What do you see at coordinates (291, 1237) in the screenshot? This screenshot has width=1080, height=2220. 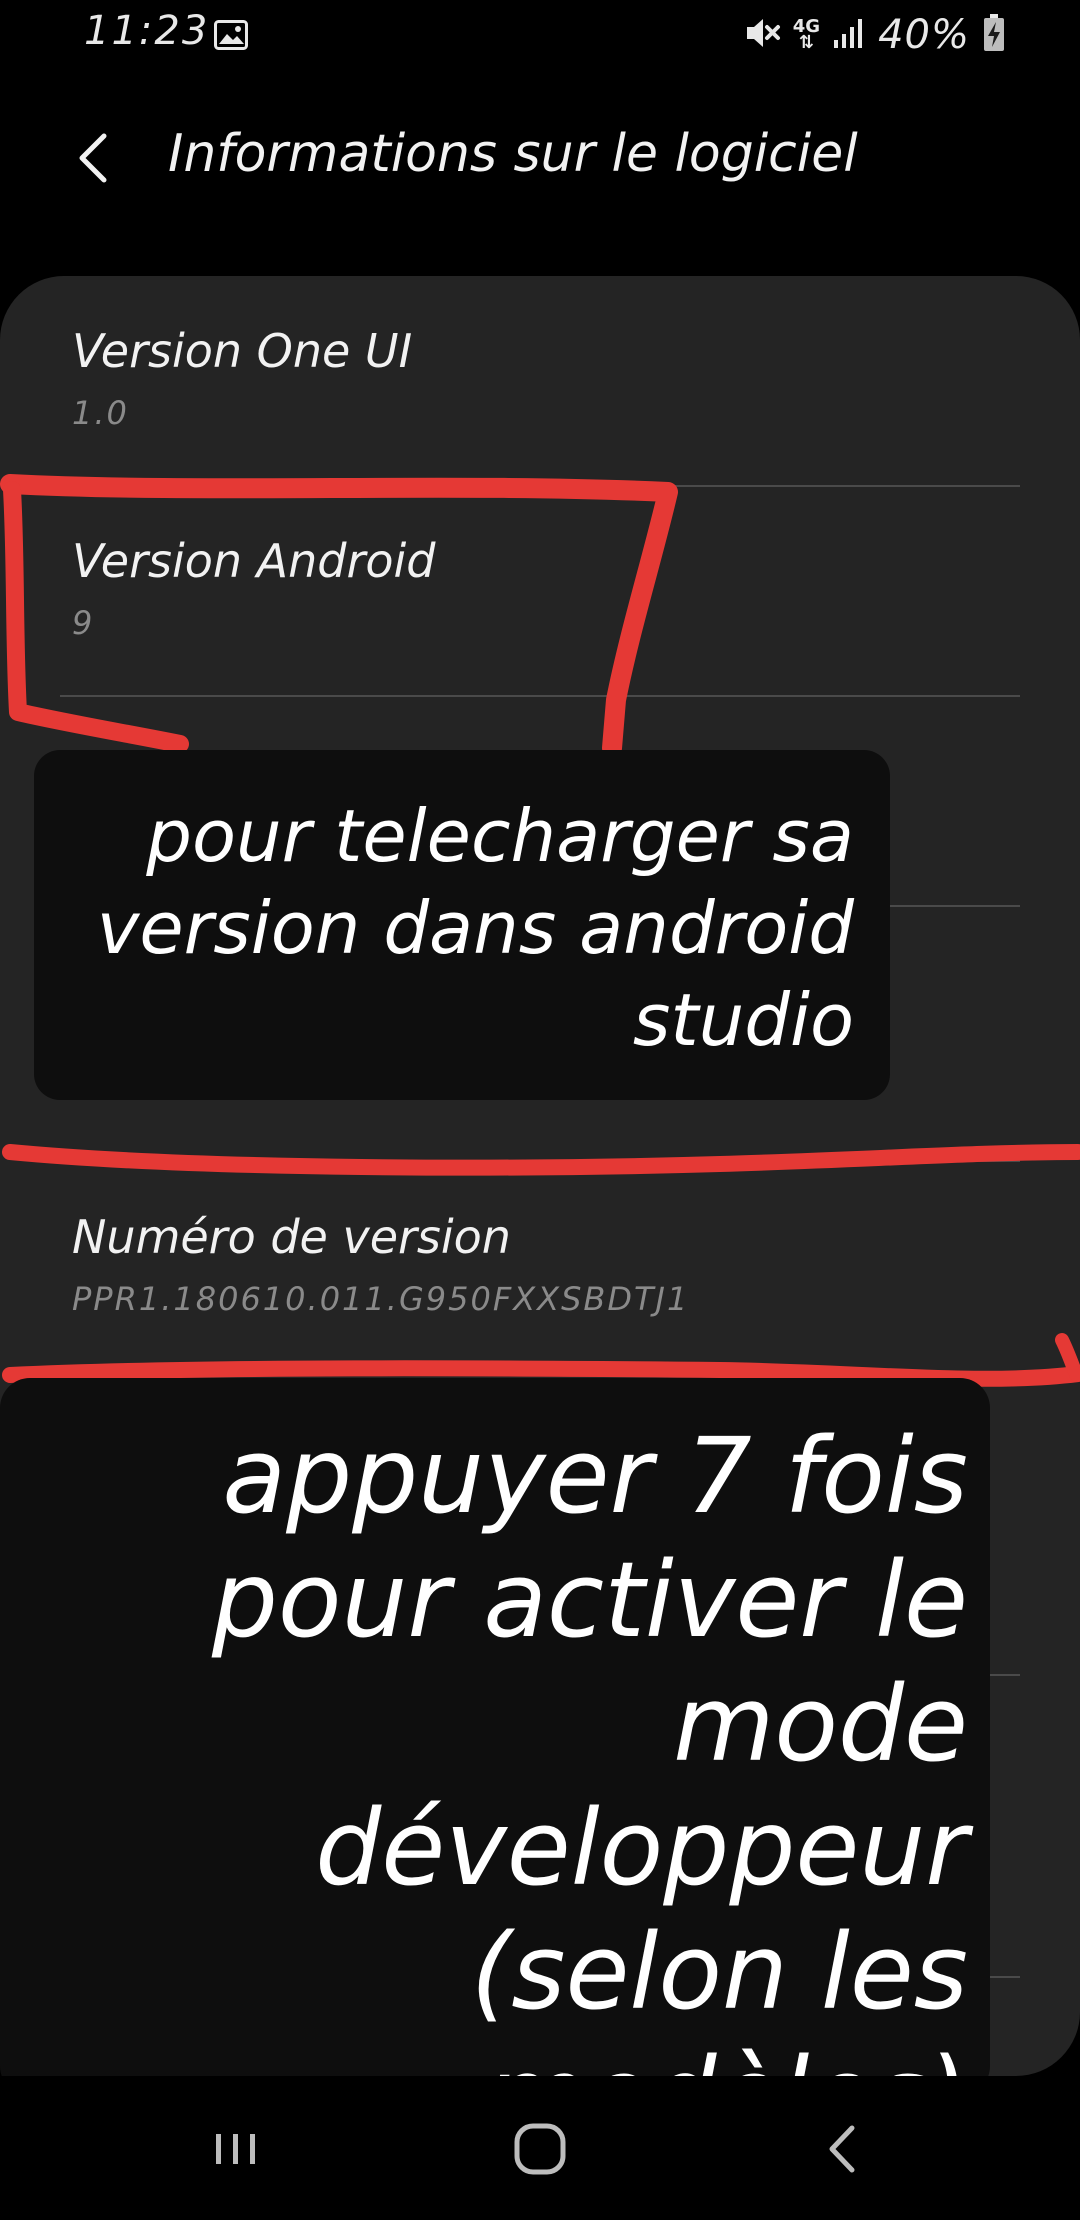 I see `row-title: Numéro de version` at bounding box center [291, 1237].